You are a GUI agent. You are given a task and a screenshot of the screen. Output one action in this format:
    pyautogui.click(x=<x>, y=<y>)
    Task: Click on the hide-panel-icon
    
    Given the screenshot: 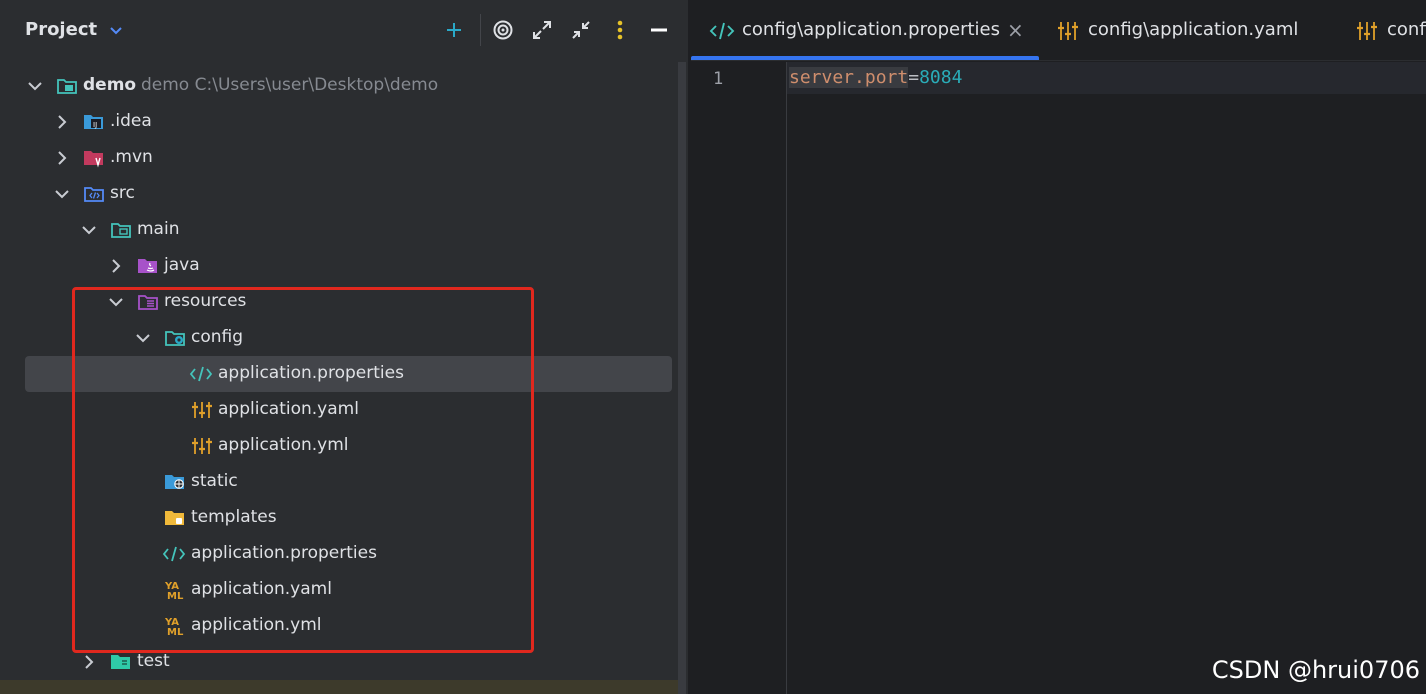 What is the action you would take?
    pyautogui.click(x=659, y=30)
    